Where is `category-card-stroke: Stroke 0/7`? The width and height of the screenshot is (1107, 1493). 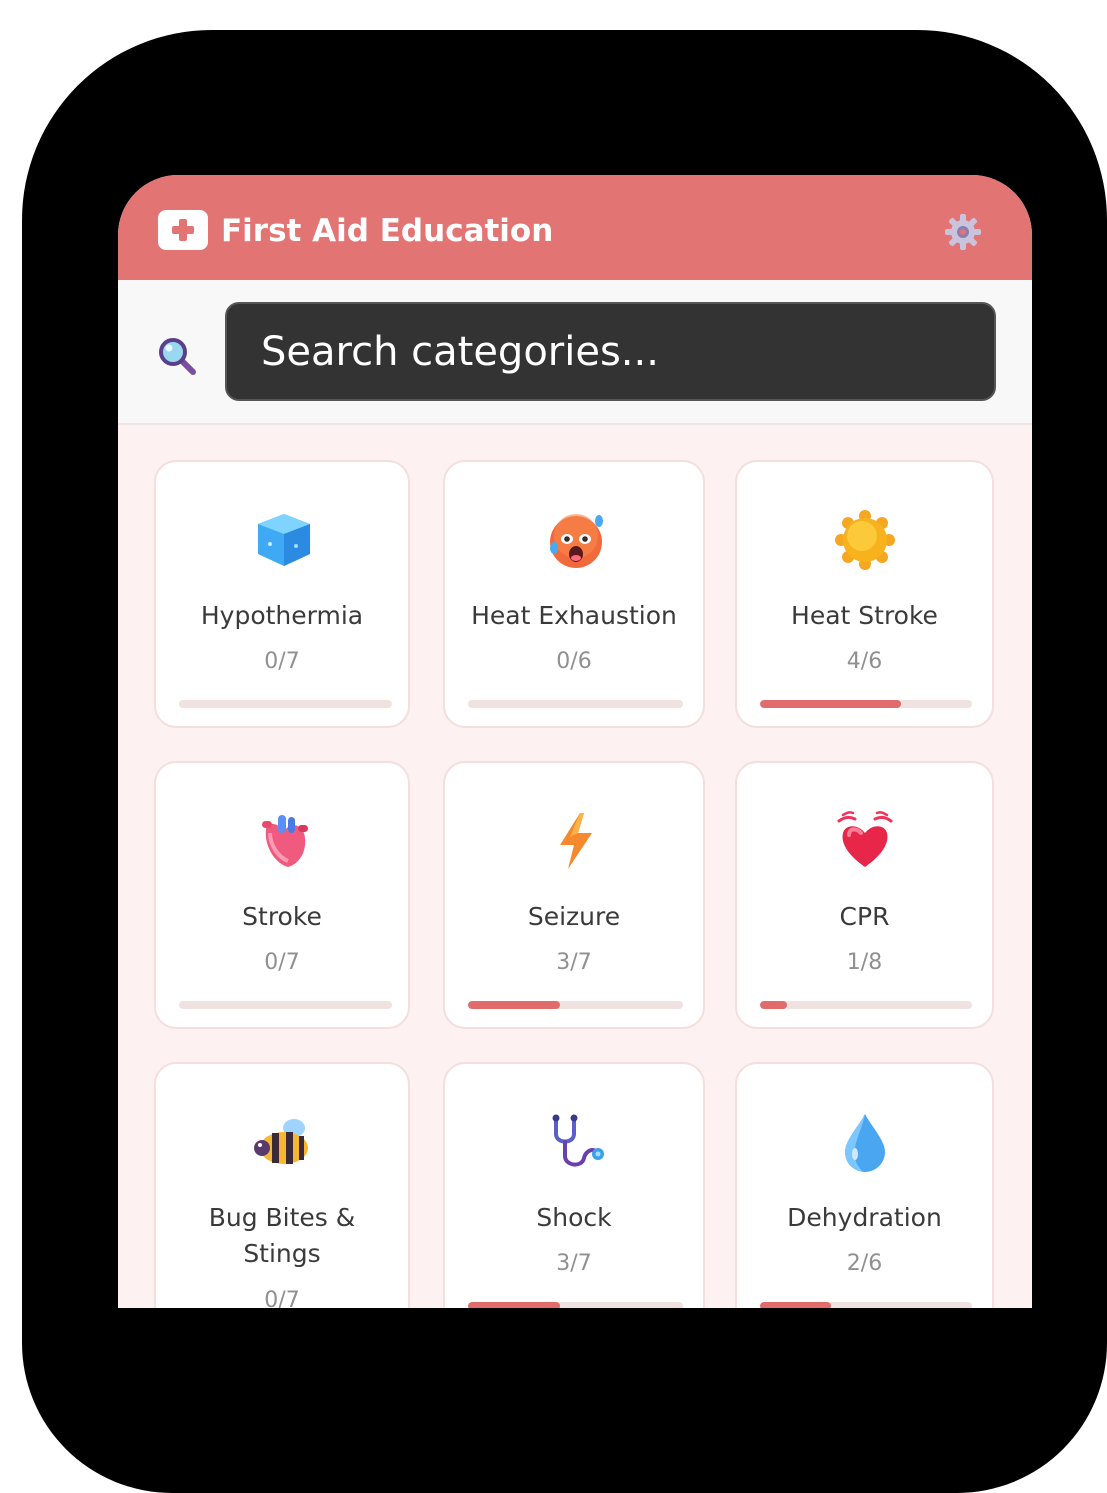
category-card-stroke: Stroke 0/7 is located at coordinates (282, 895).